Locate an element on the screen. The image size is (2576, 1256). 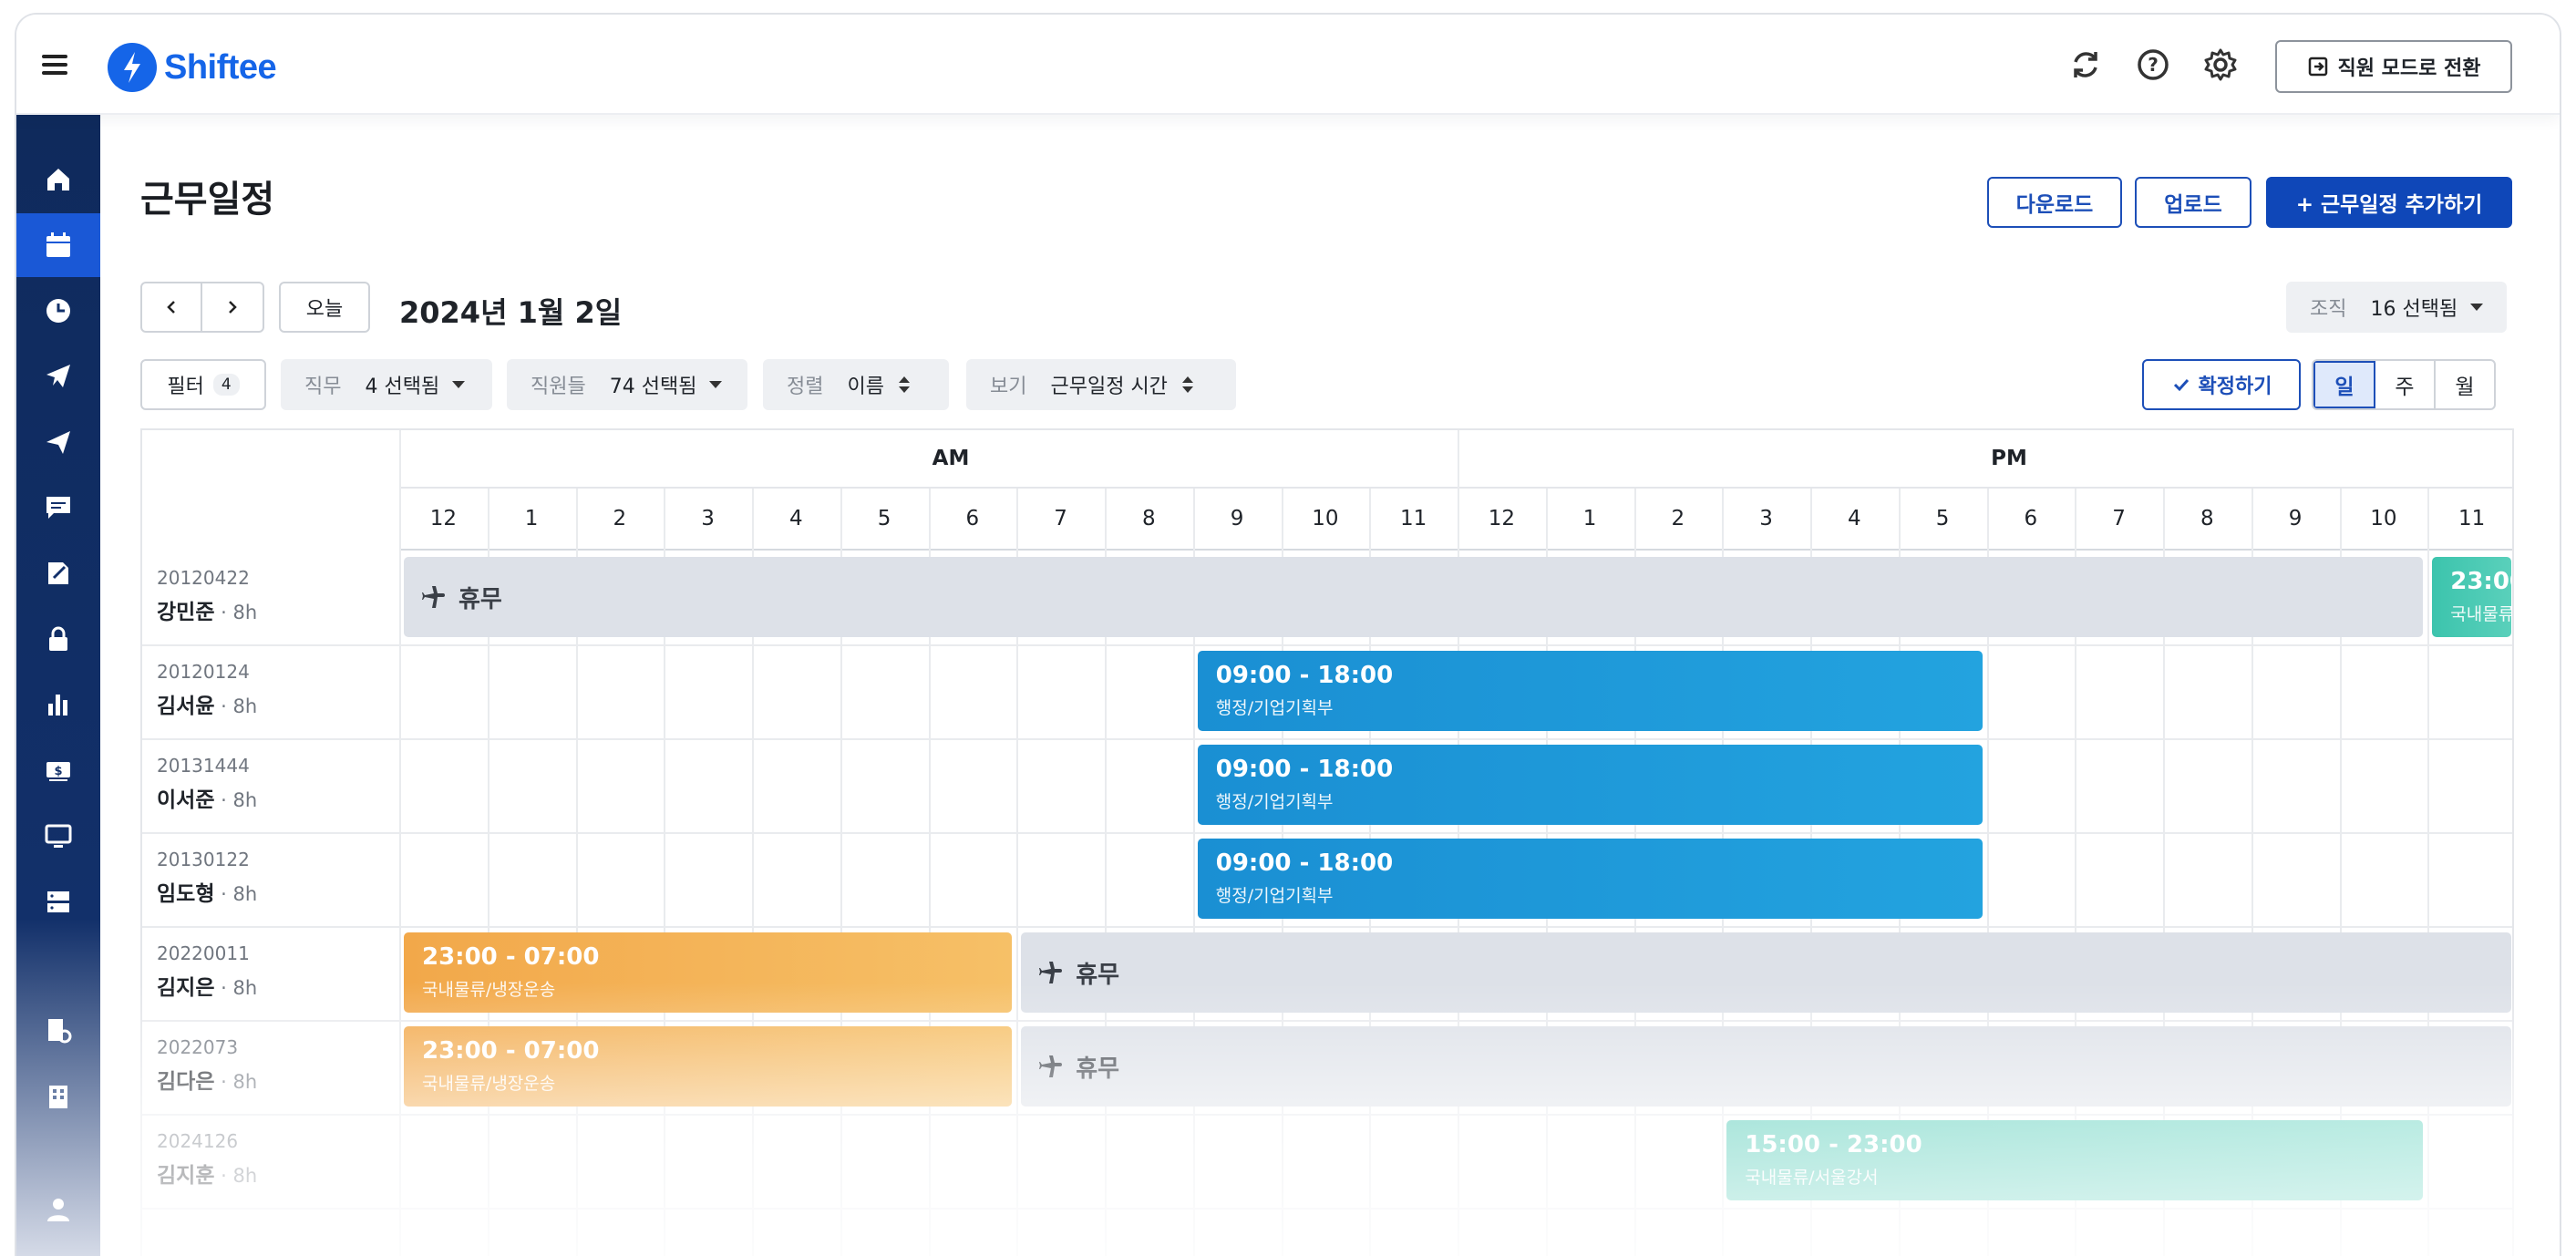
switch-employee-mode-button: 직원 모드로 전환 is located at coordinates (2393, 66).